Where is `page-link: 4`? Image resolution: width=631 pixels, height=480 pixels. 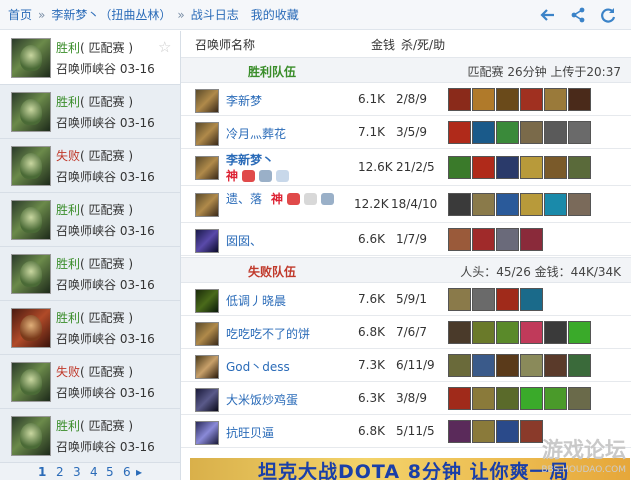
page-link: 4 is located at coordinates (94, 472).